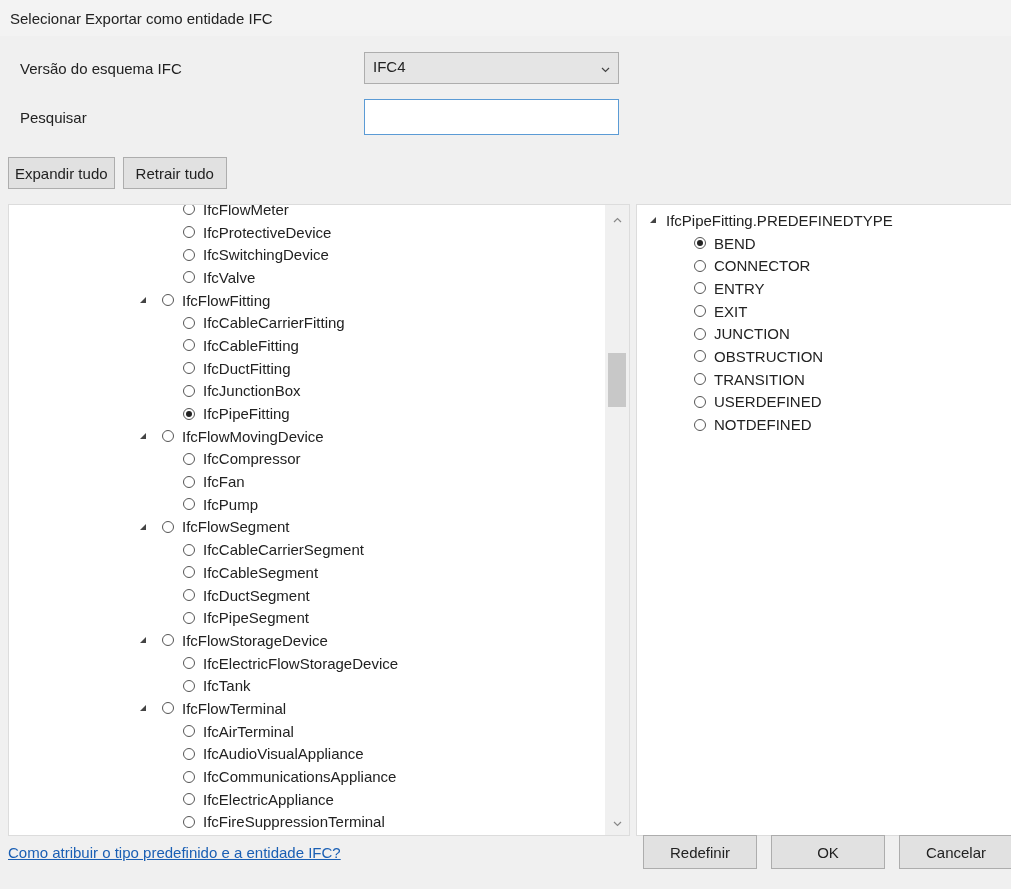  I want to click on tree-item: IfcPipeFitting.PREDEFINEDTYPE, so click(779, 220).